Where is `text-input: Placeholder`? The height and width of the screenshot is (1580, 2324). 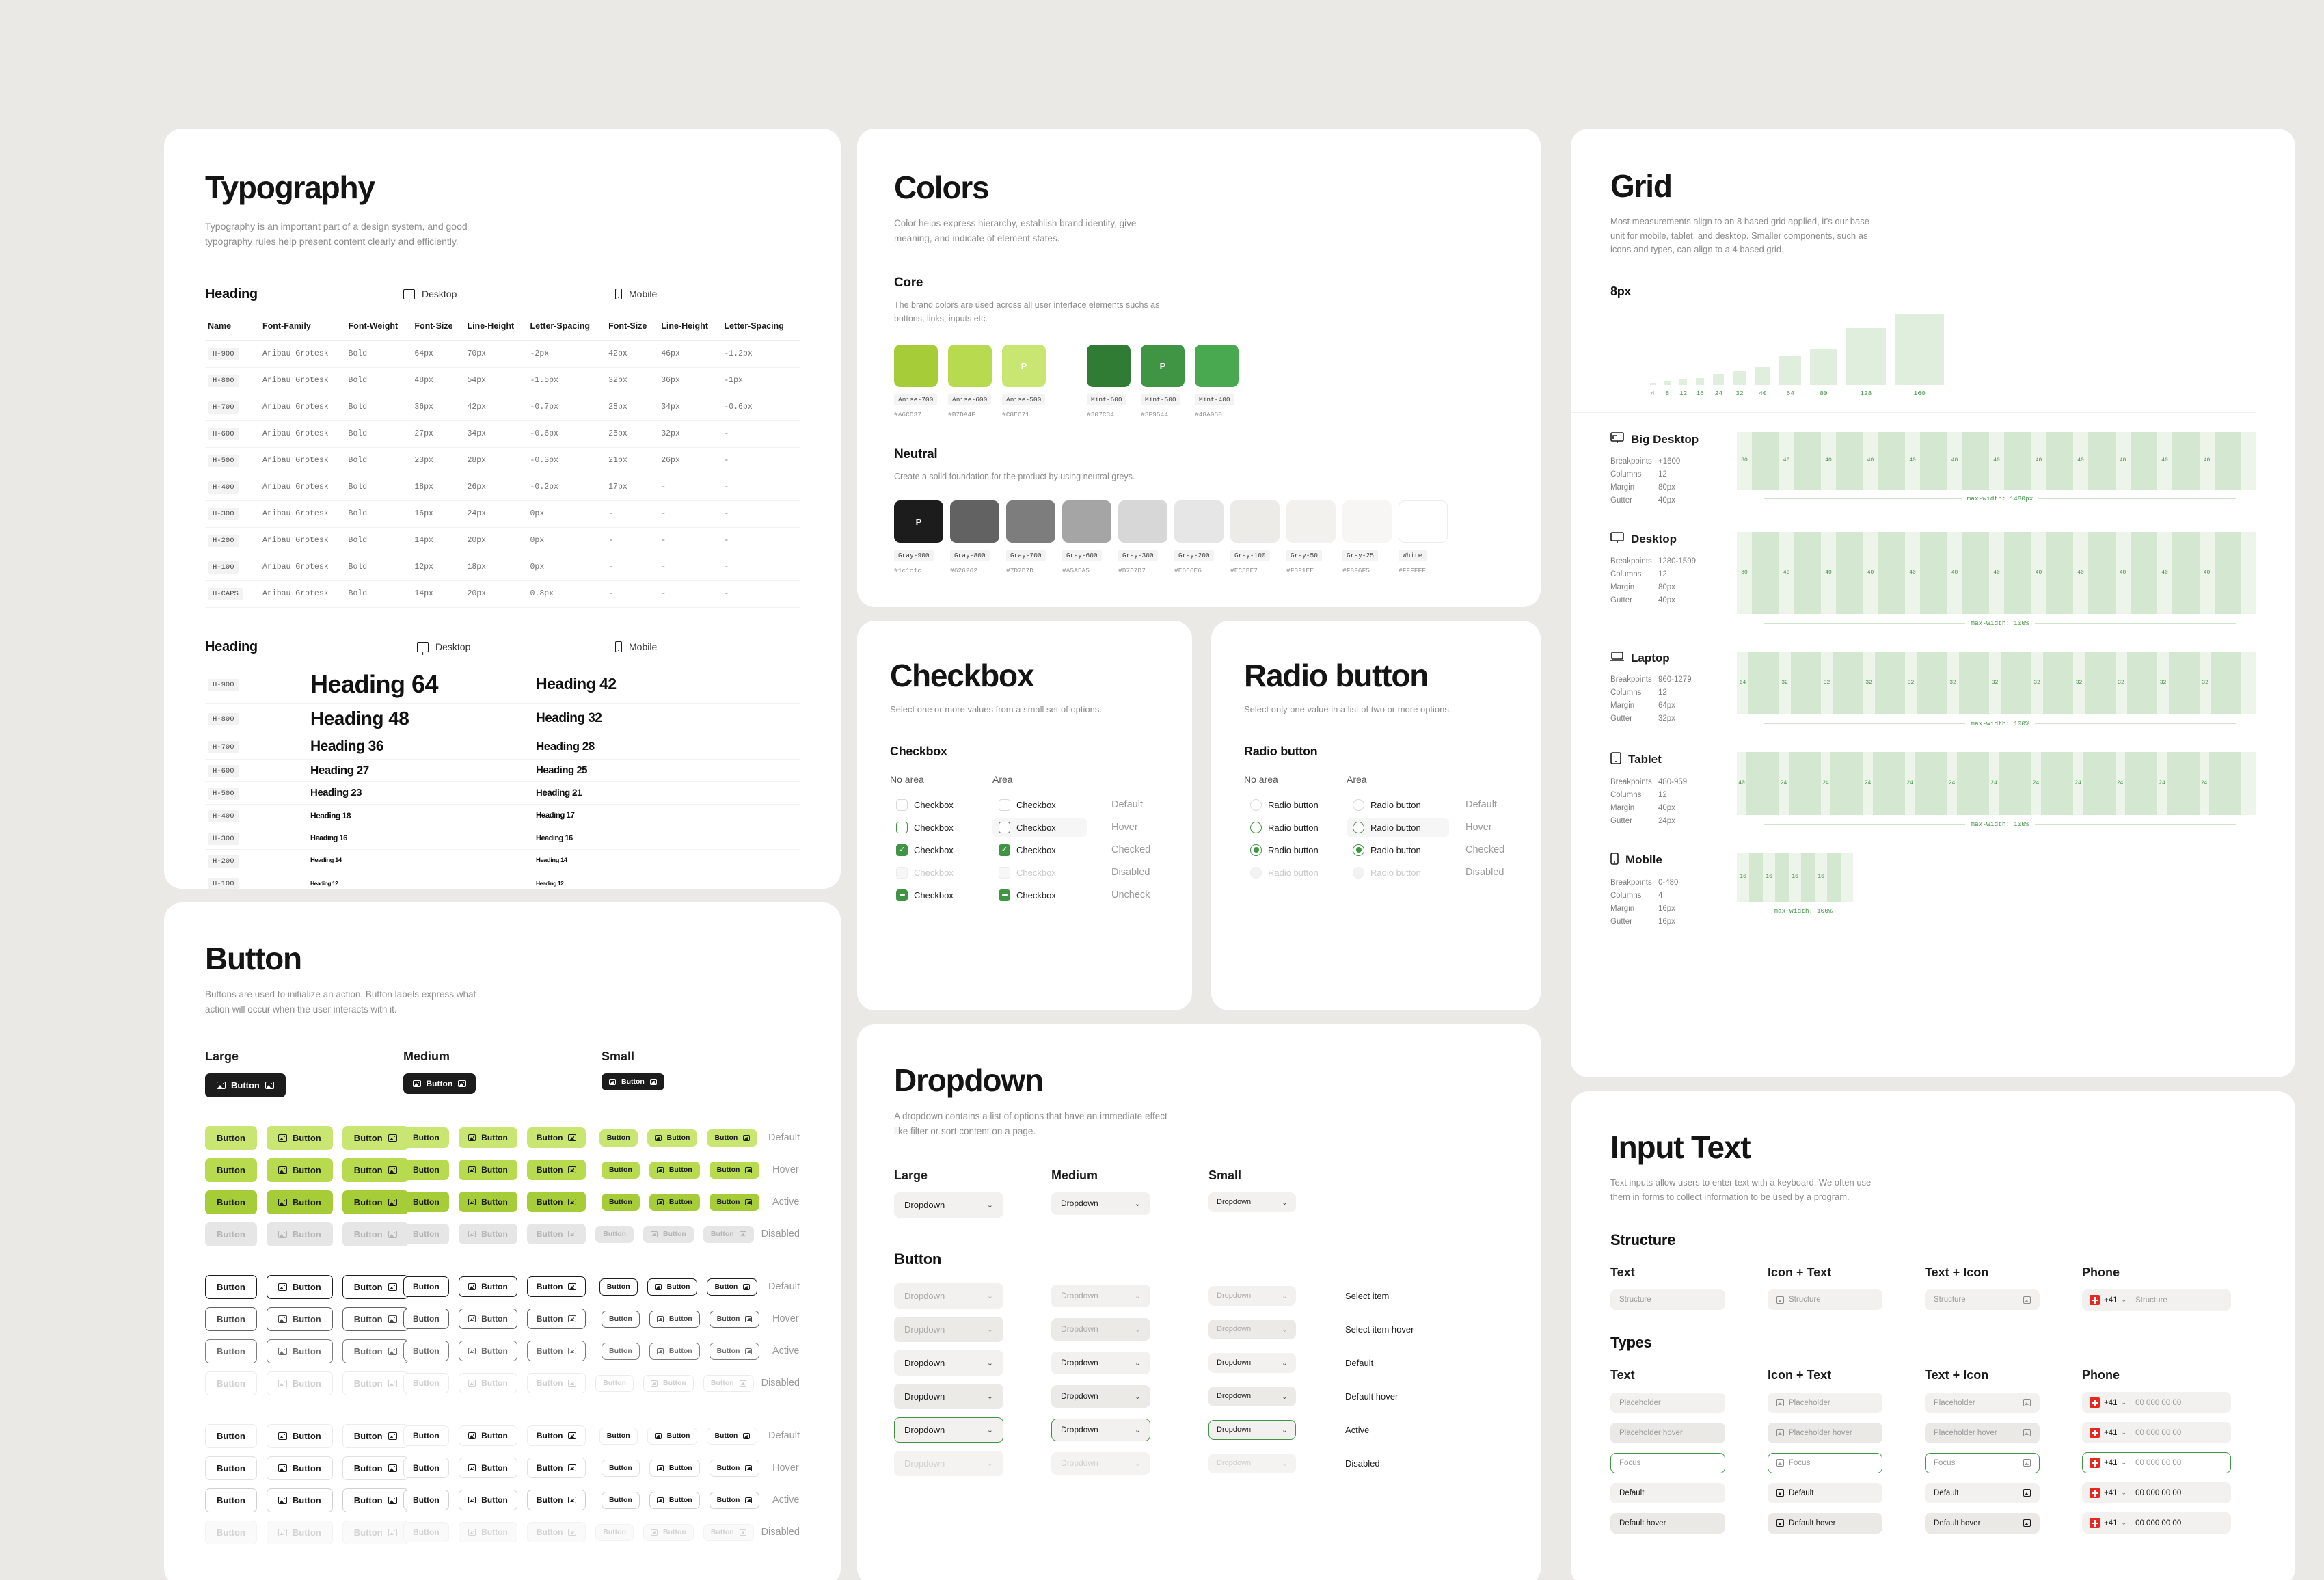 text-input: Placeholder is located at coordinates (1982, 1402).